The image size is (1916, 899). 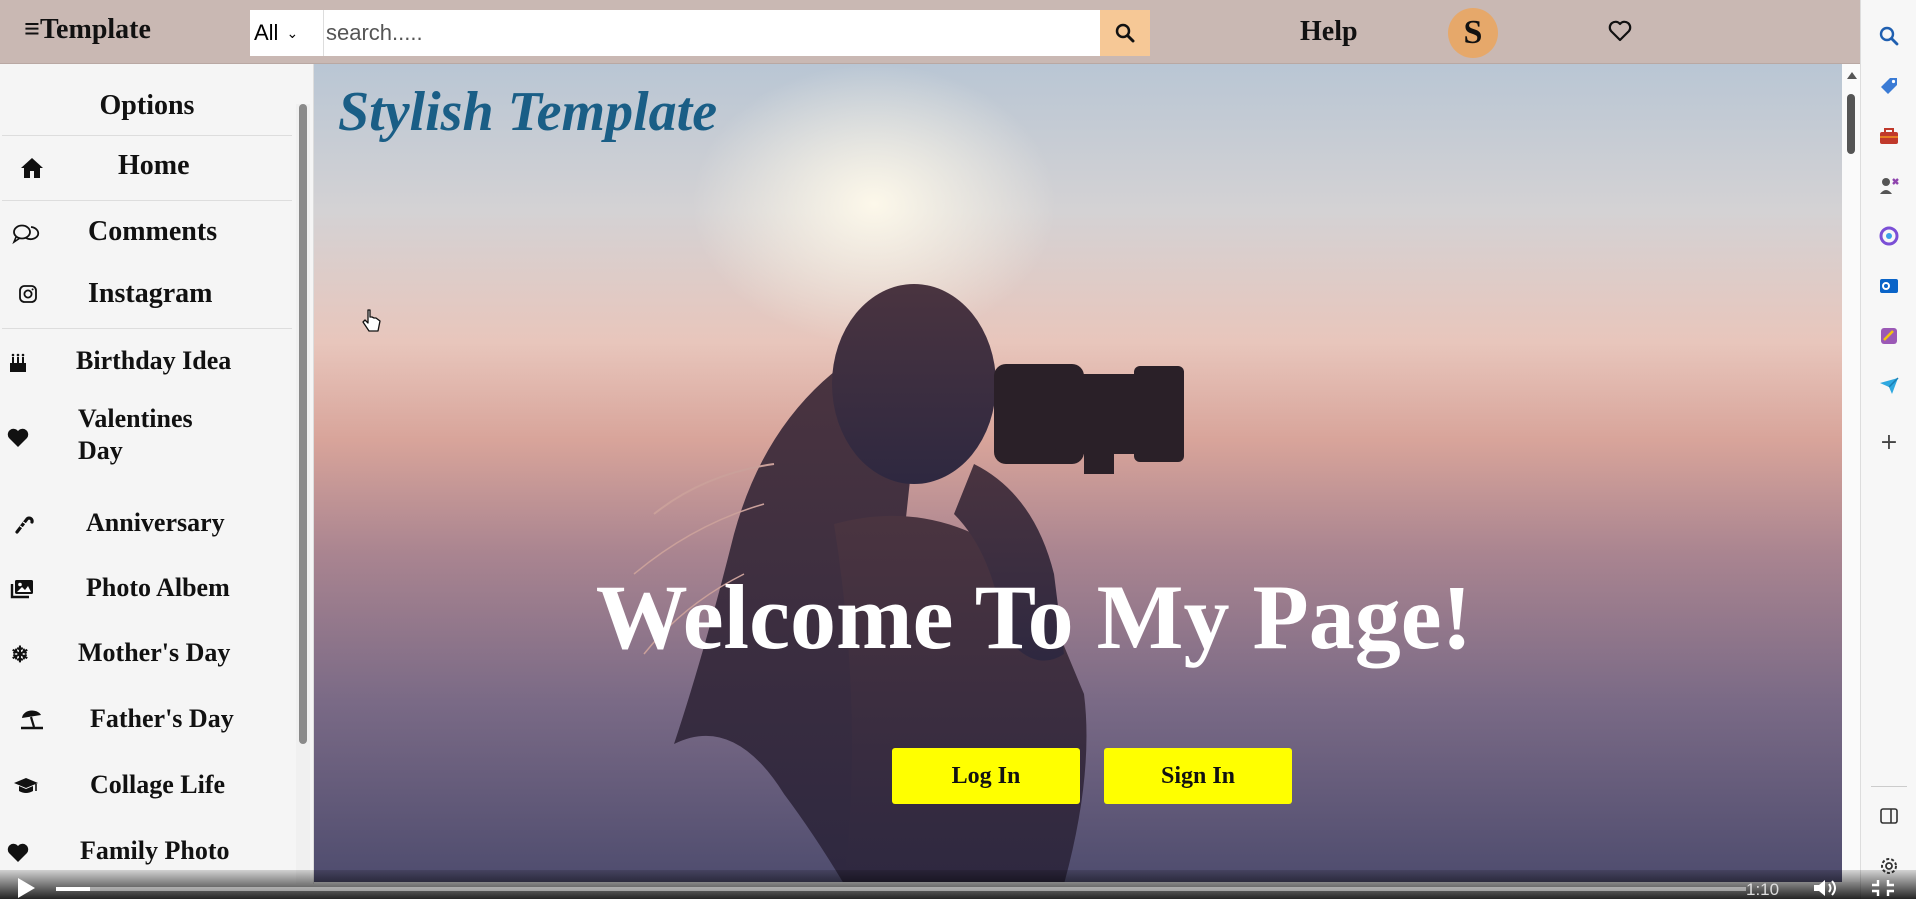 I want to click on sidebar-item-fathers-day: Father's Day, so click(x=146, y=721).